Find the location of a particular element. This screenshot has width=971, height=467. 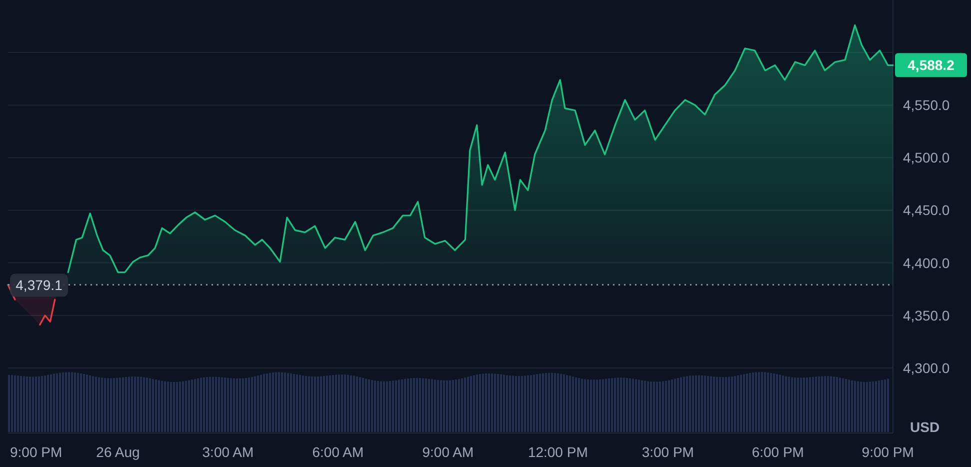

axis-label: 4,350.0 is located at coordinates (926, 315).